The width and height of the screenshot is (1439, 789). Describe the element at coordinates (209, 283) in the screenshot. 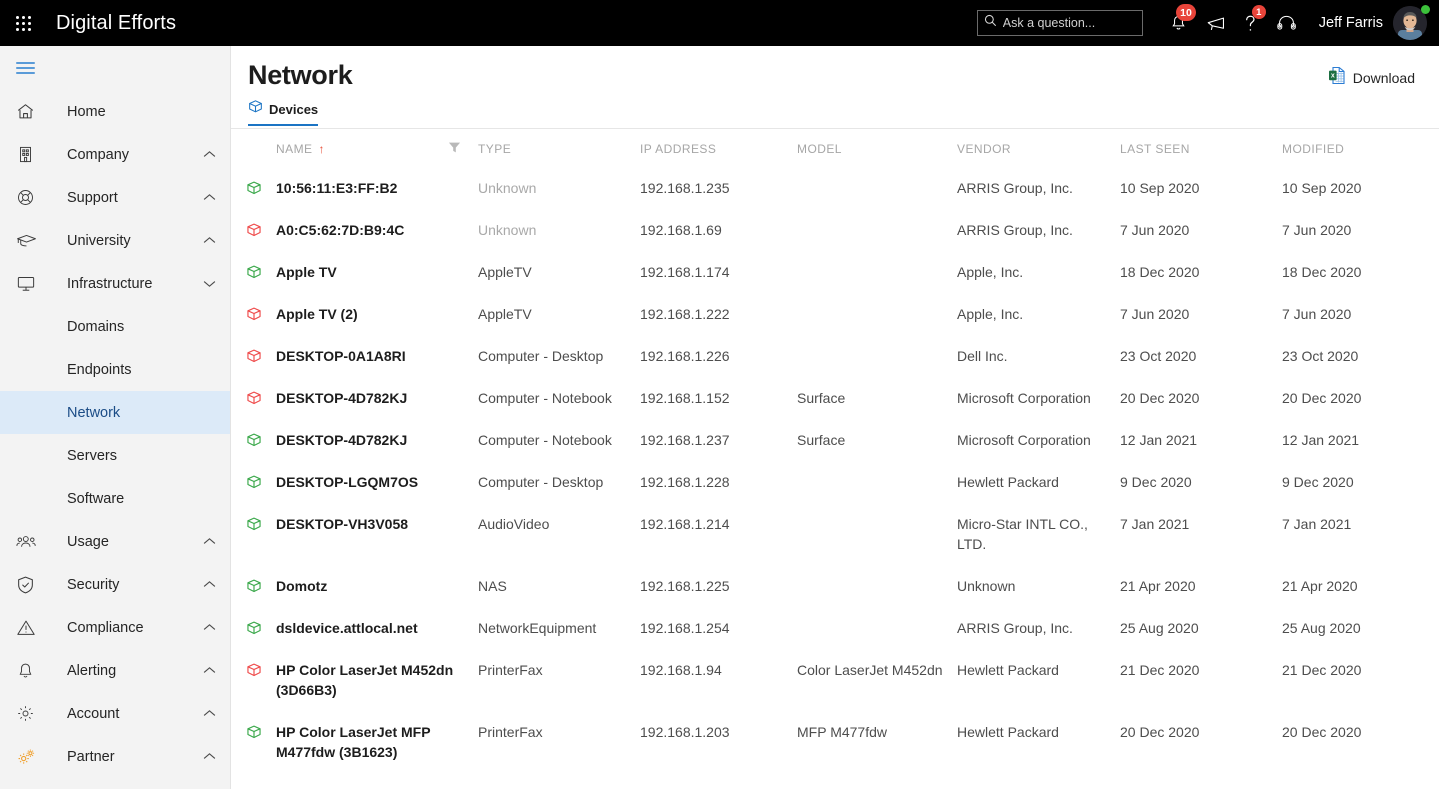

I see `chevron-down-icon` at that location.